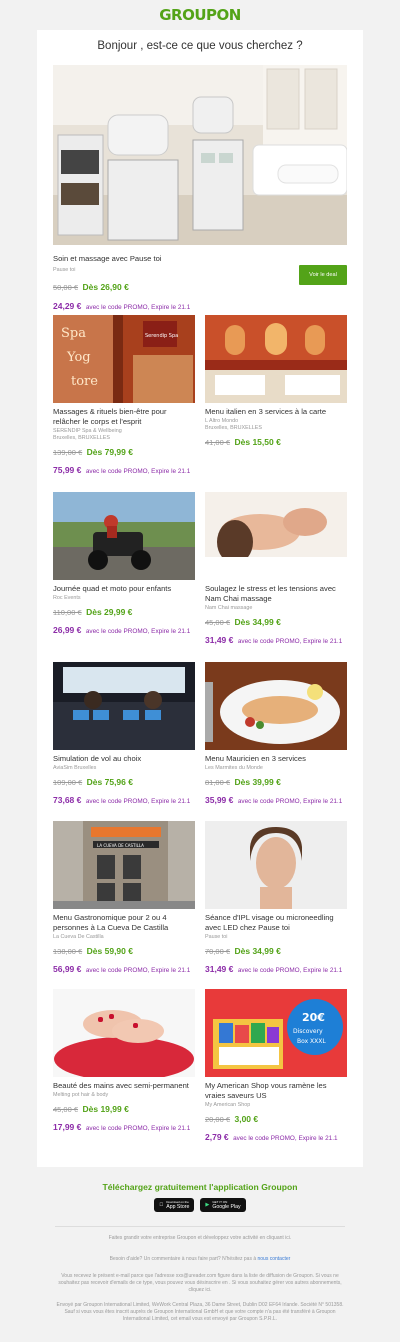  I want to click on deal-promo-price: 17,99 €, so click(67, 1127).